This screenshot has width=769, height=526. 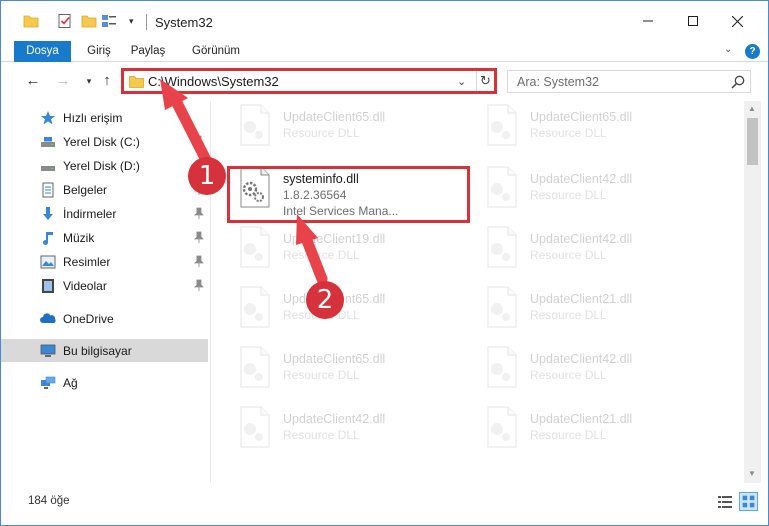 What do you see at coordinates (89, 21) in the screenshot?
I see `new-folder-icon` at bounding box center [89, 21].